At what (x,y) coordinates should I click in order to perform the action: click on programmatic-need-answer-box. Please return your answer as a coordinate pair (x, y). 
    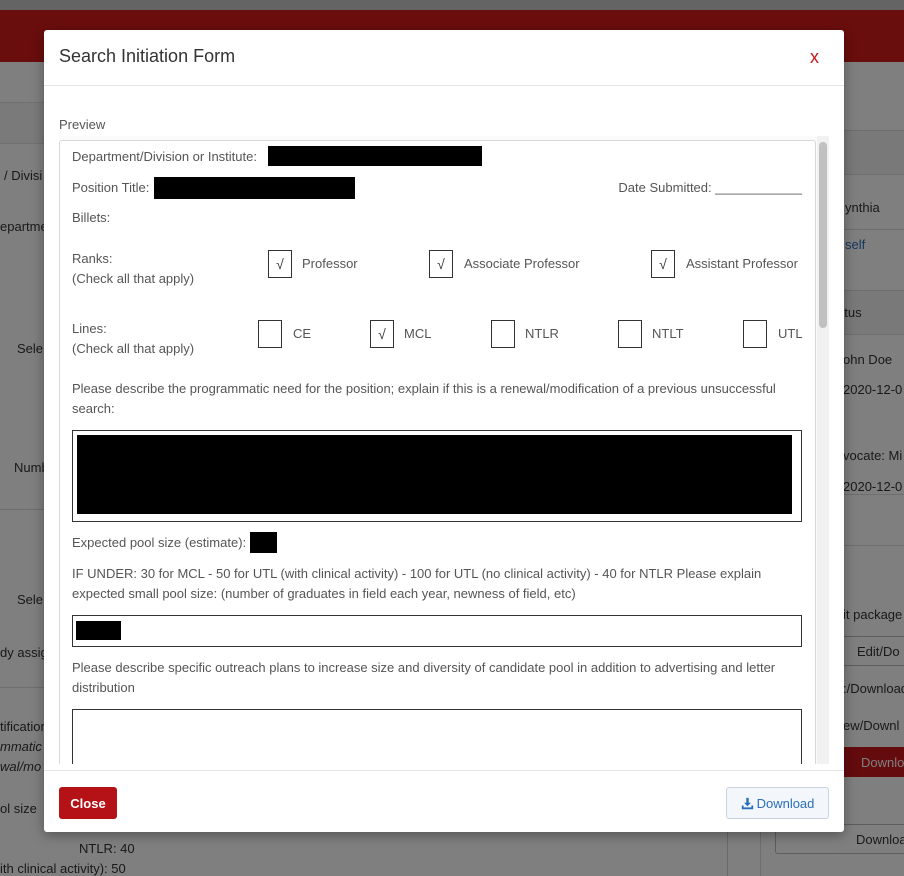
    Looking at the image, I should click on (437, 476).